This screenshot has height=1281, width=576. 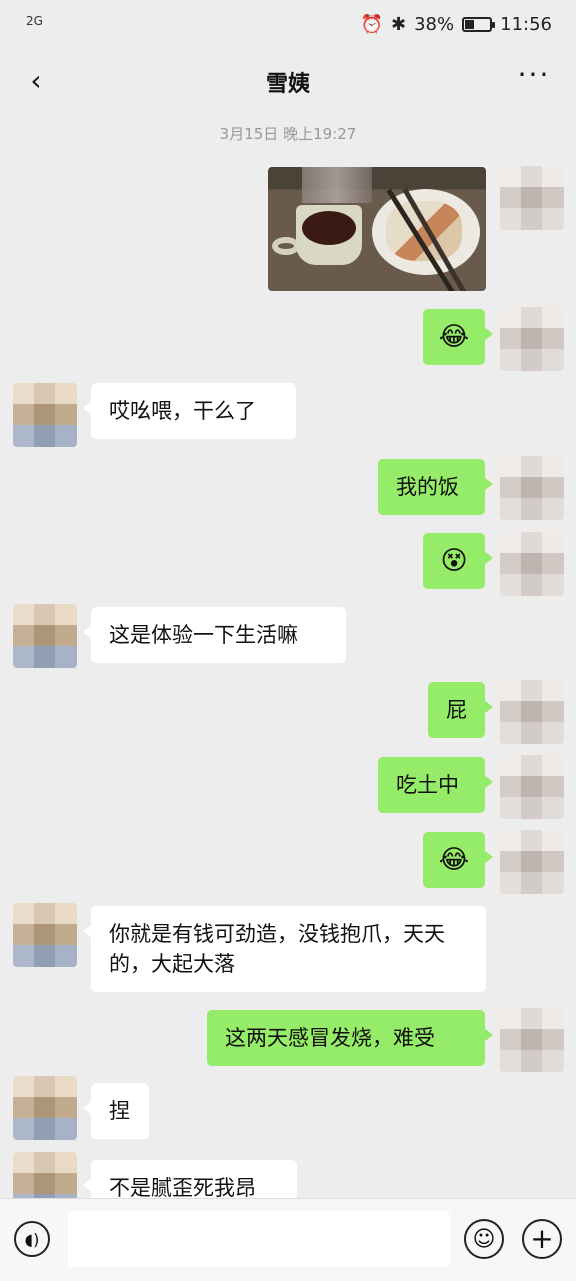 I want to click on message-timestamp: 3月15日 晚上19:27, so click(x=288, y=134).